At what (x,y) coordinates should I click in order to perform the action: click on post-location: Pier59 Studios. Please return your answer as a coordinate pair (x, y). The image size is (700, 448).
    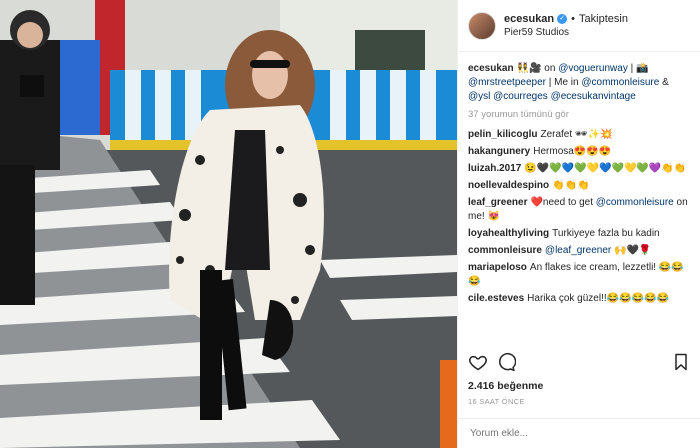
    Looking at the image, I should click on (566, 33).